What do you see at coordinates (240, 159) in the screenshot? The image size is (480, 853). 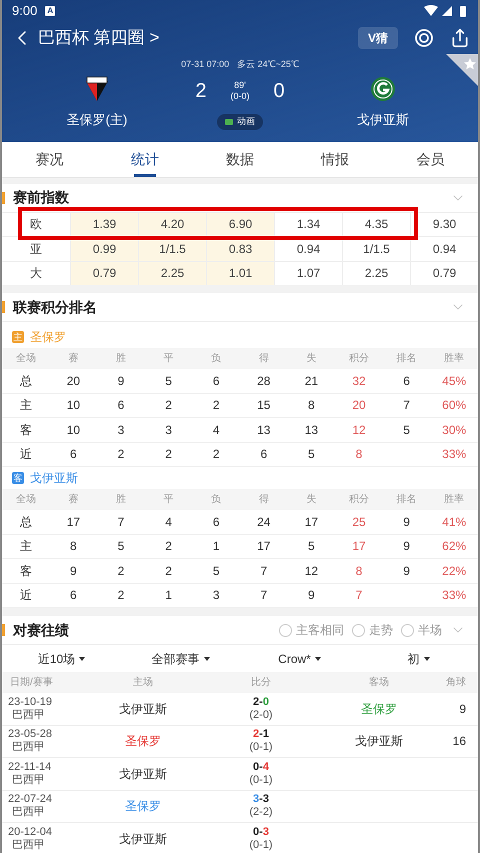 I see `tab: 数据` at bounding box center [240, 159].